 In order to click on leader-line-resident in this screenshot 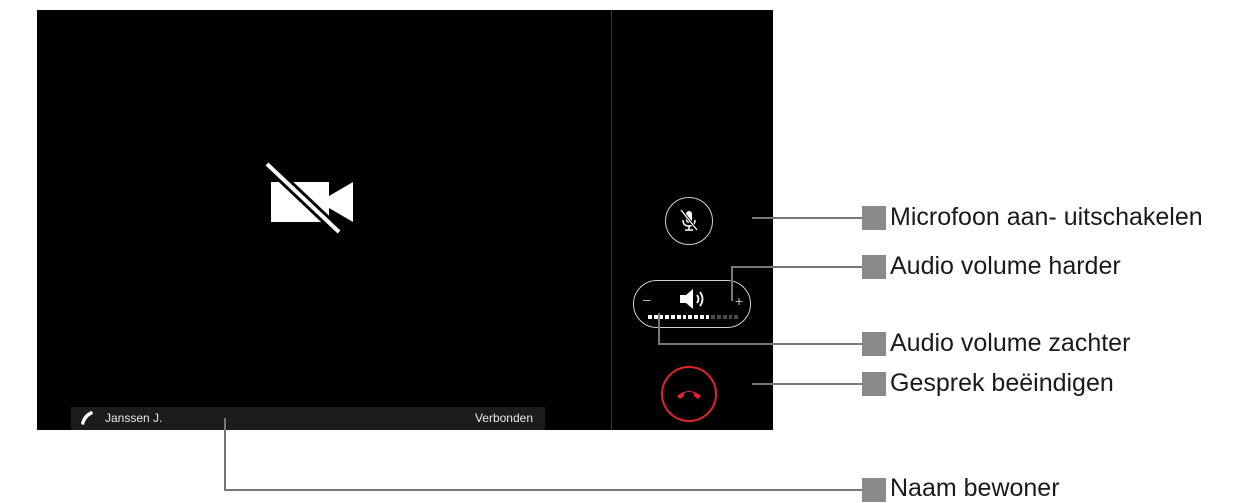, I will do `click(225, 454)`.